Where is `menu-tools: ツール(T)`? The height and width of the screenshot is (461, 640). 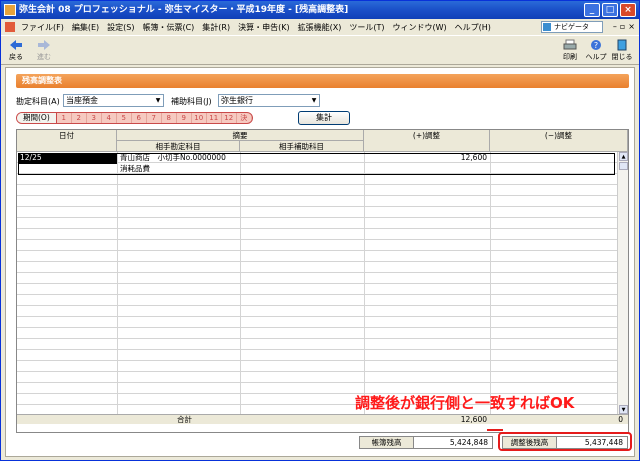
menu-tools: ツール(T) is located at coordinates (366, 27).